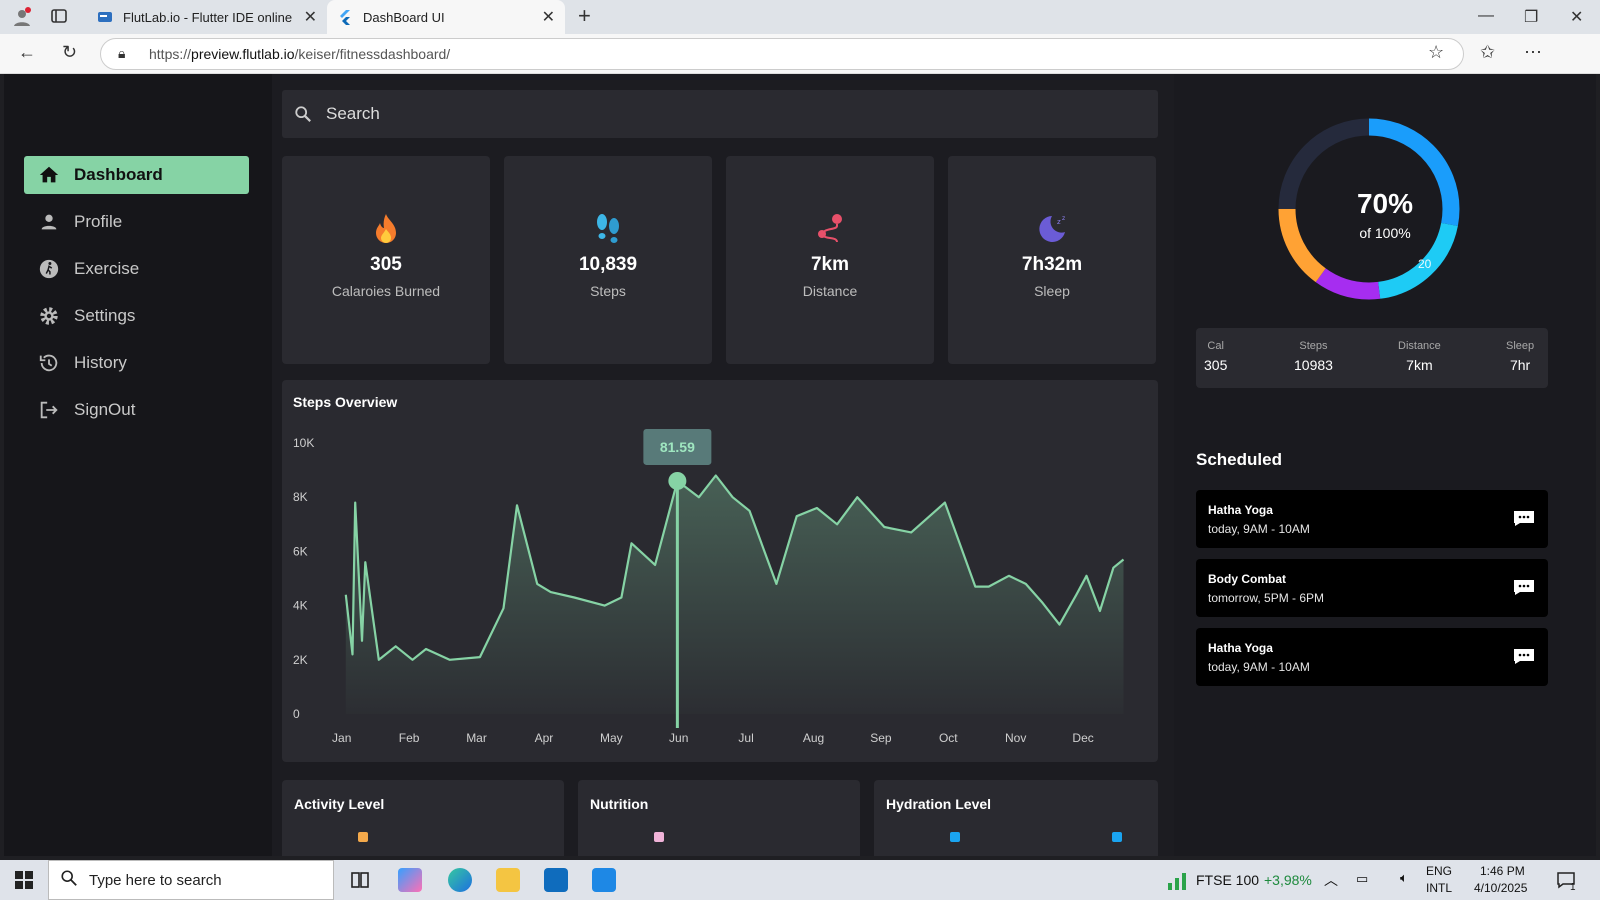  What do you see at coordinates (1520, 346) in the screenshot?
I see `summary-key: Sleep` at bounding box center [1520, 346].